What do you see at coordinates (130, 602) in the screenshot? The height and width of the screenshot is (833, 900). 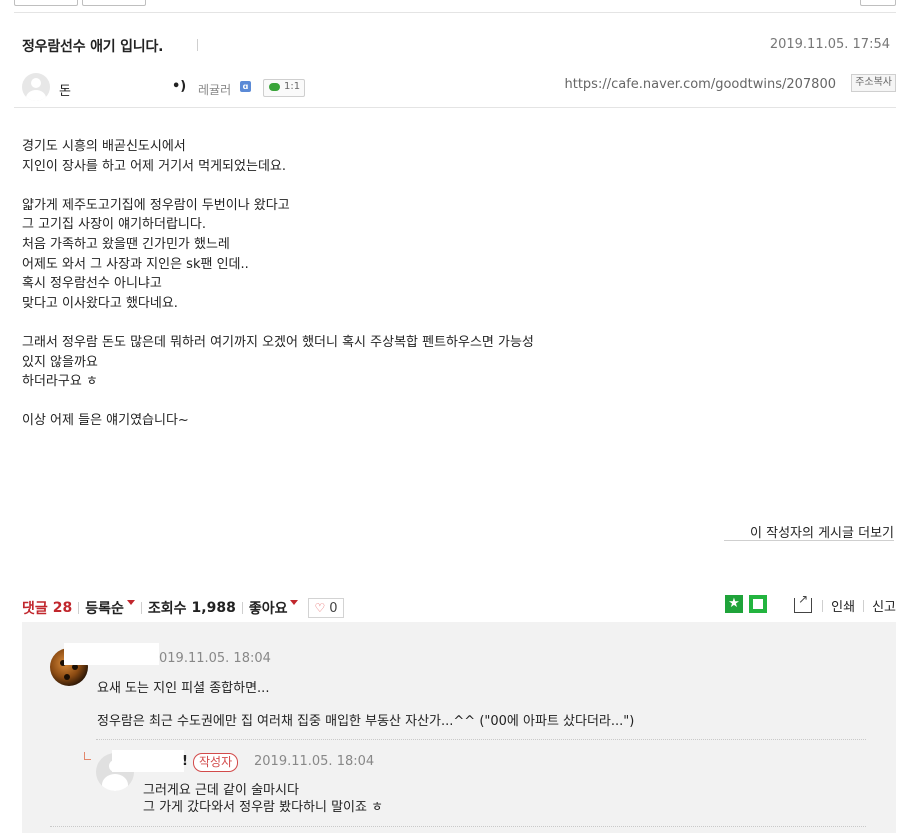 I see `sort-dropdown-caret-icon` at bounding box center [130, 602].